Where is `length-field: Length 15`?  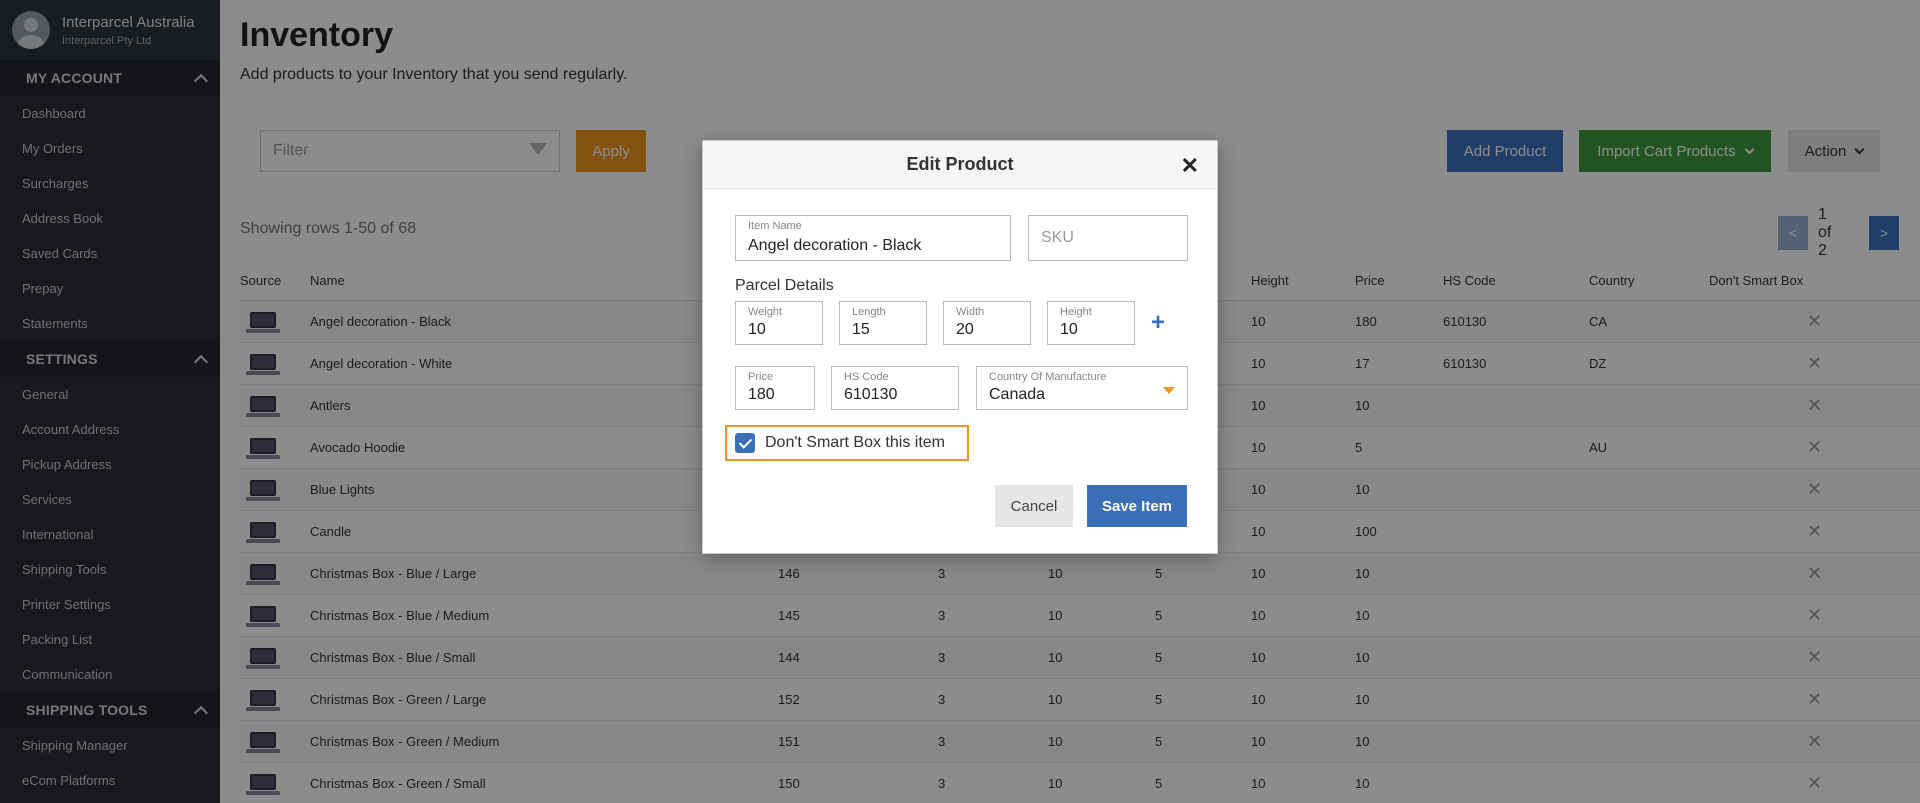 length-field: Length 15 is located at coordinates (883, 323).